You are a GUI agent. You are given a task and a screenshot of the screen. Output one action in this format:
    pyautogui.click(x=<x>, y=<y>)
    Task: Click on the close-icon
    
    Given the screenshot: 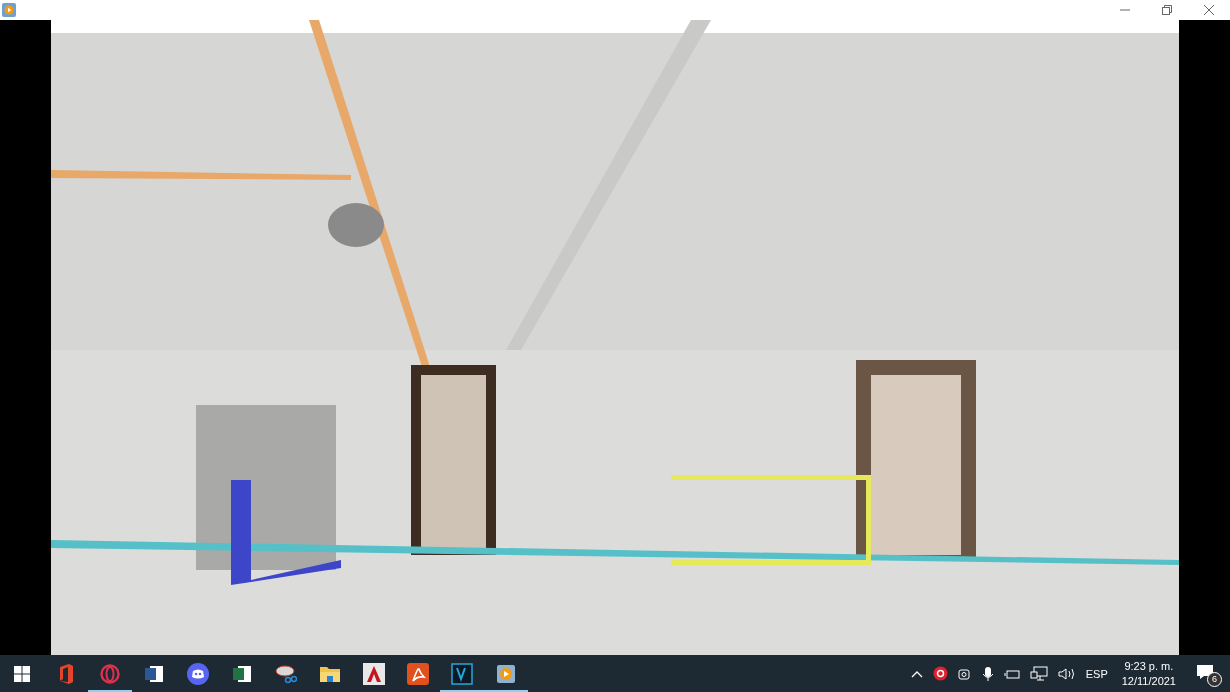 What is the action you would take?
    pyautogui.click(x=1209, y=10)
    